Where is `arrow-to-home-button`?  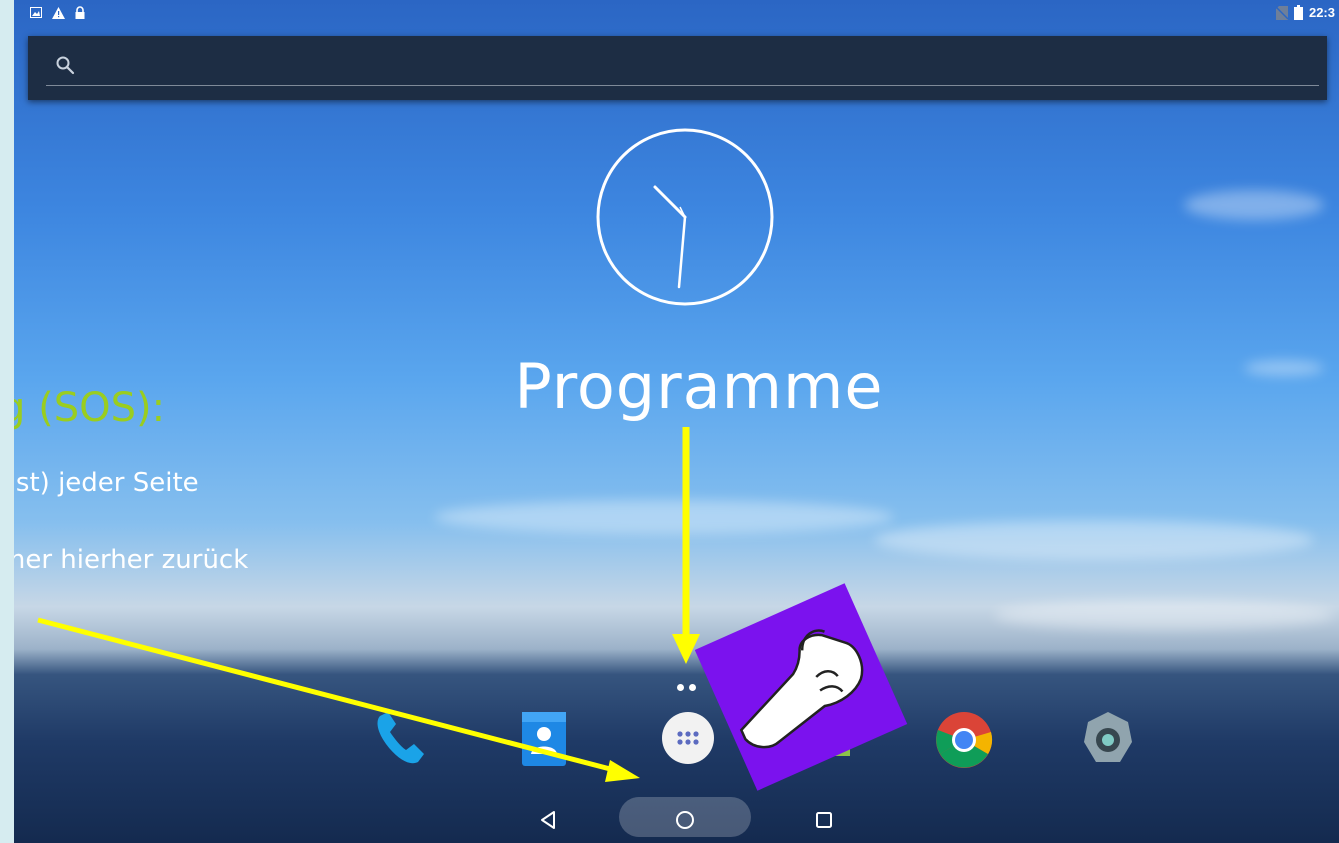
arrow-to-home-button is located at coordinates (338, 699).